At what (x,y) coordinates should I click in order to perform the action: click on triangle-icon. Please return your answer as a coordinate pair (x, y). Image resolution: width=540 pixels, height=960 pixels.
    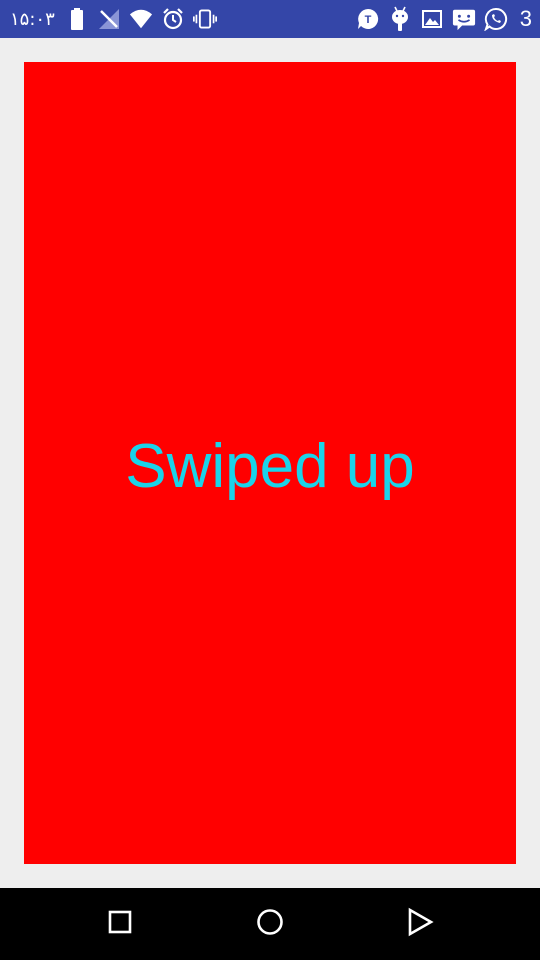
    Looking at the image, I should click on (420, 924).